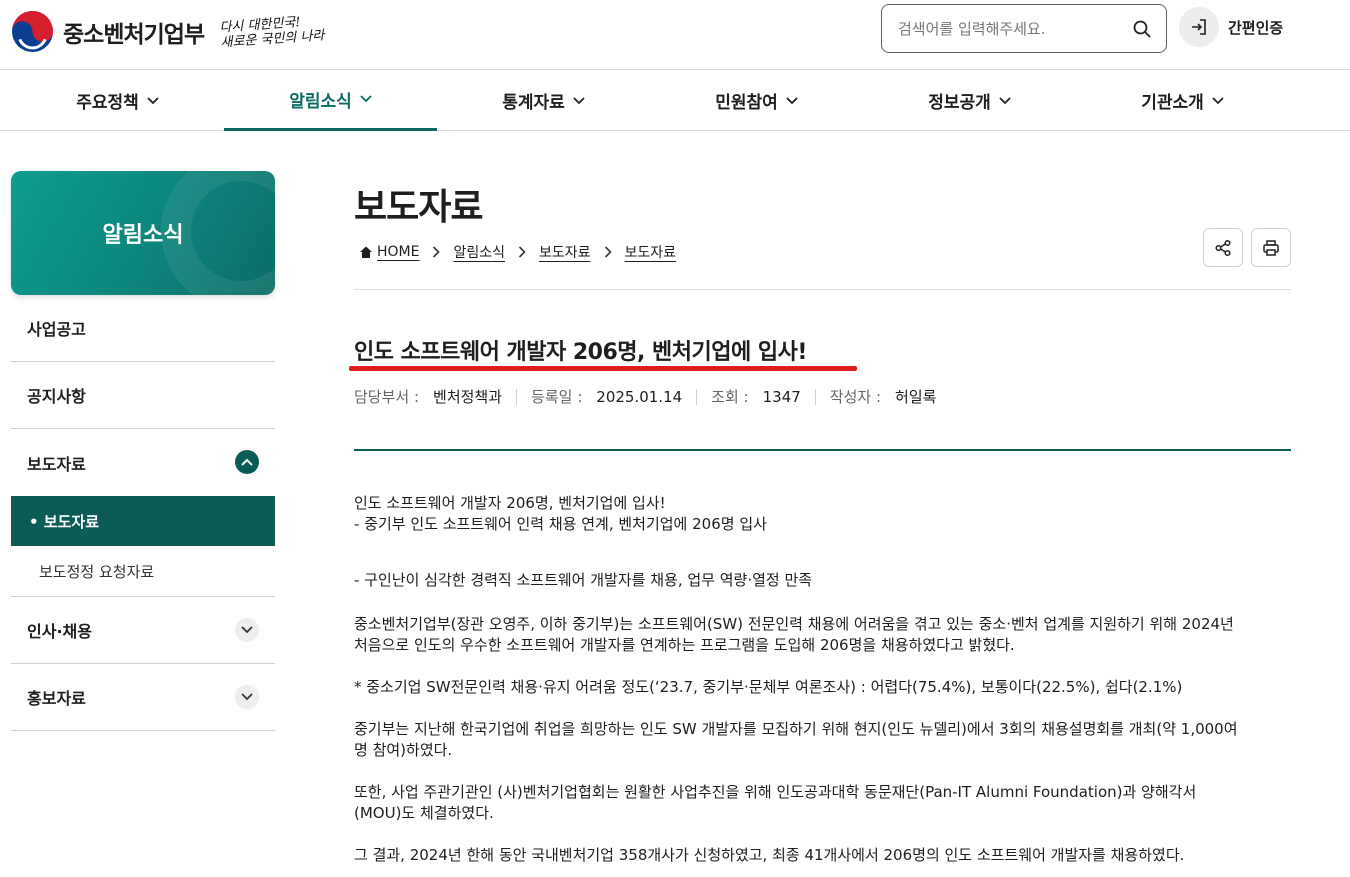 Image resolution: width=1350 pixels, height=877 pixels. Describe the element at coordinates (64, 521) in the screenshot. I see `sidebar-subitem-label: • 보도자료` at that location.